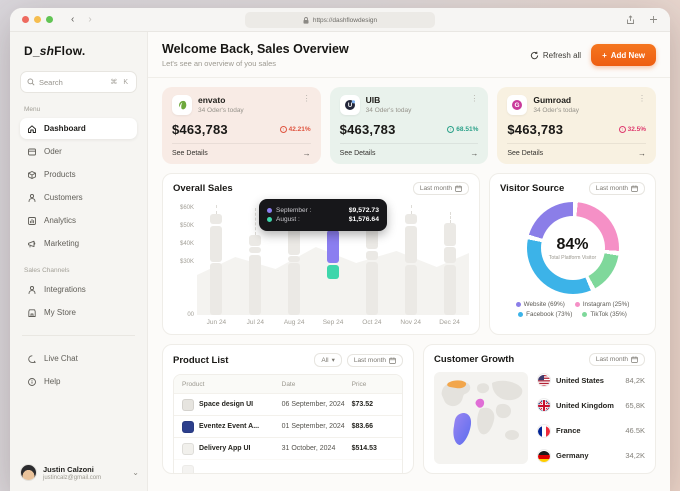 This screenshot has height=491, width=680. What do you see at coordinates (241, 129) in the screenshot?
I see `stat-card-value-row: $463,783 ↑ 42.21%` at bounding box center [241, 129].